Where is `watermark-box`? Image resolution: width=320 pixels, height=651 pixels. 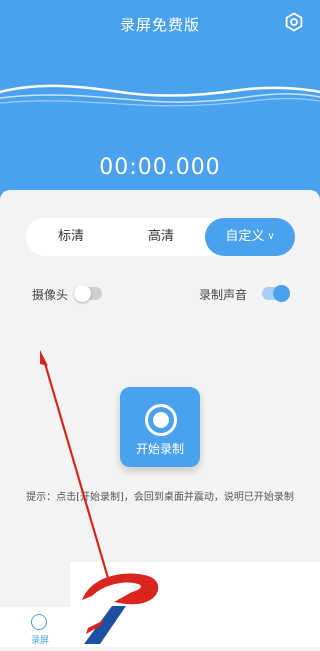 watermark-box is located at coordinates (195, 604).